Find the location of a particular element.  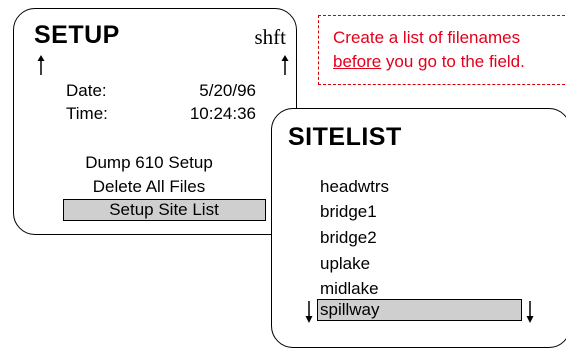

setup-site-list-label: Setup Site List is located at coordinates (164, 209).